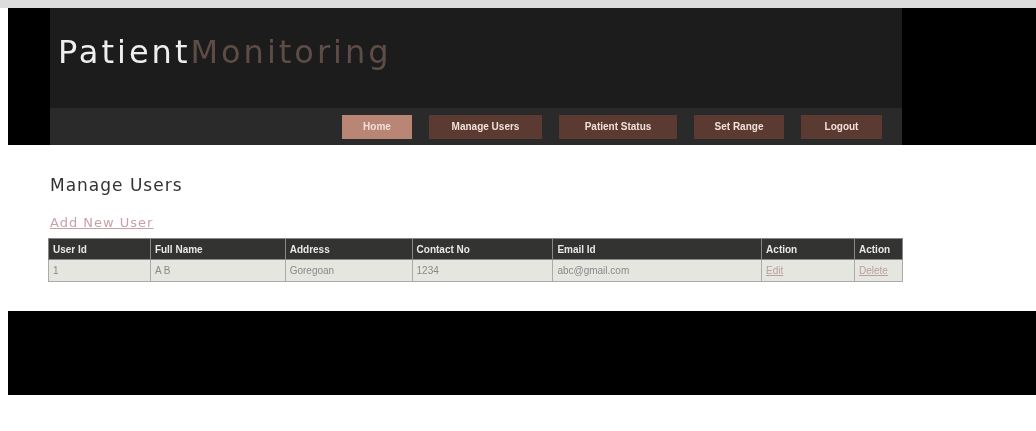  Describe the element at coordinates (657, 270) in the screenshot. I see `table-cell: abc@gmail.com` at that location.